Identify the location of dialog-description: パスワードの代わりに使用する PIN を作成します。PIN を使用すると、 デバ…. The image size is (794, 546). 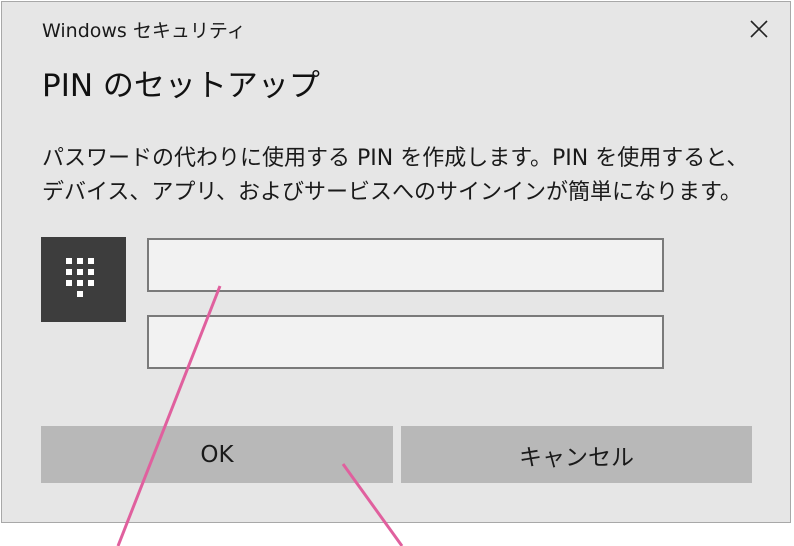
(402, 176).